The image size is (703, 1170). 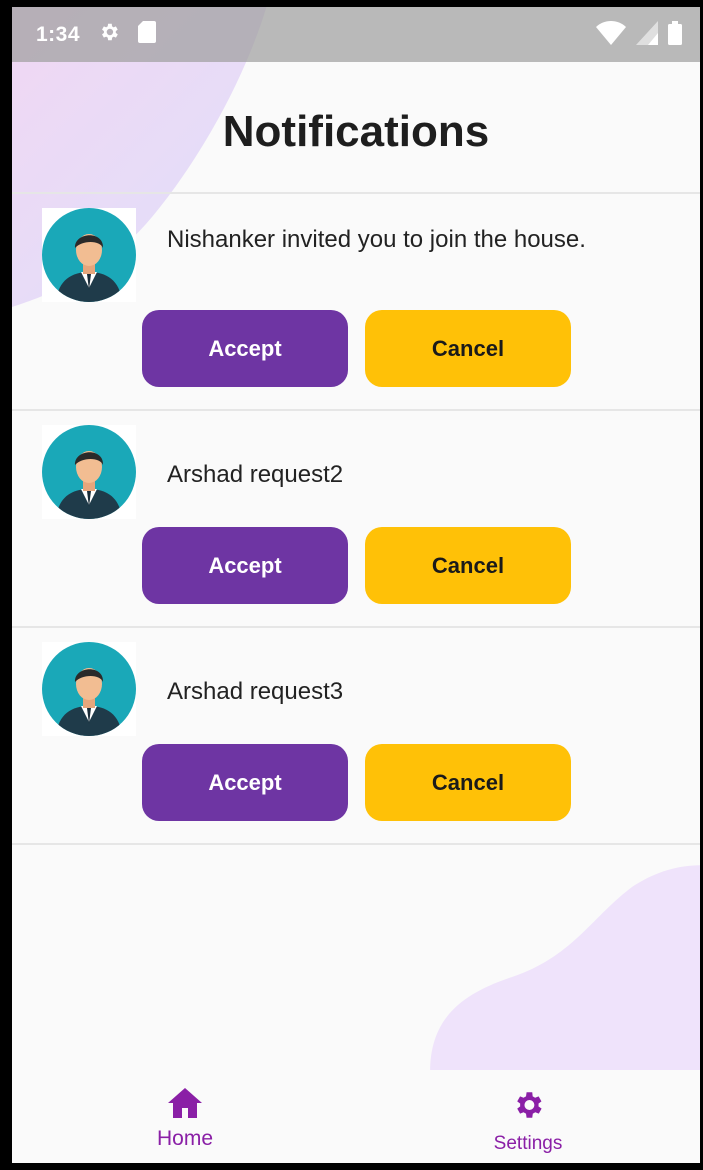 What do you see at coordinates (611, 35) in the screenshot?
I see `wifi-icon` at bounding box center [611, 35].